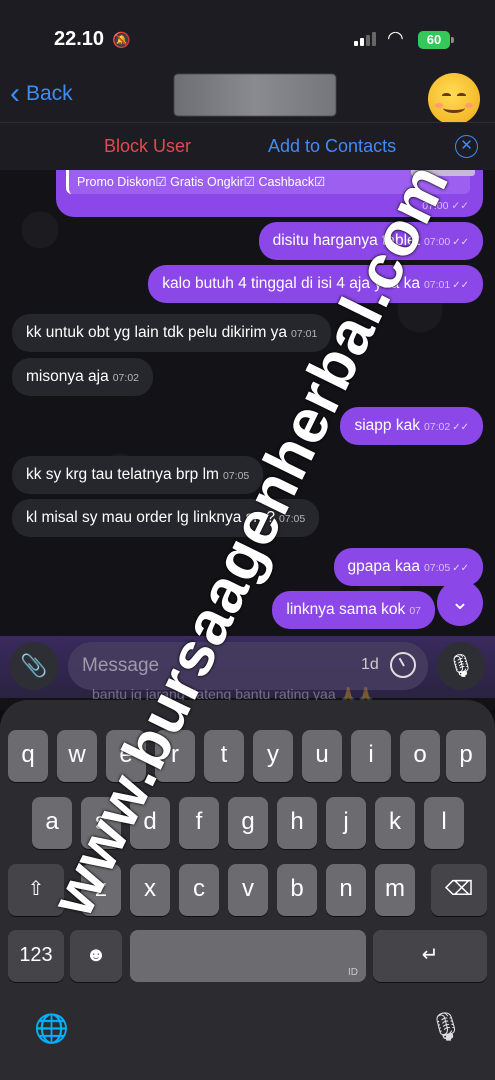 The image size is (495, 1080). Describe the element at coordinates (49, 93) in the screenshot. I see `back-label: Back` at that location.